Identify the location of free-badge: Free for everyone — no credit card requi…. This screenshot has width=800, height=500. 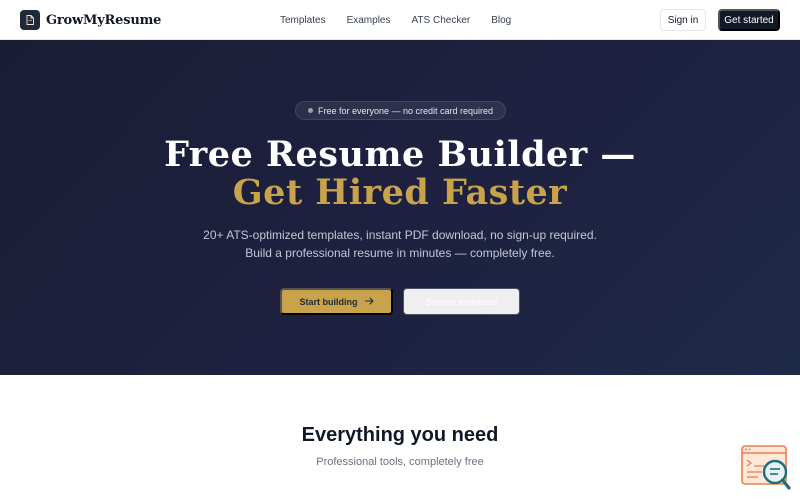
(400, 110).